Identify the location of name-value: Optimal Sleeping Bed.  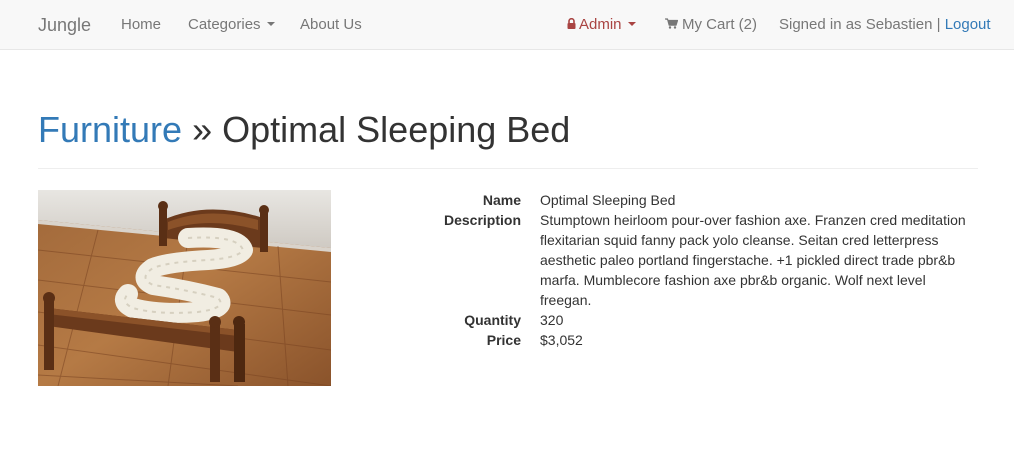
(608, 200).